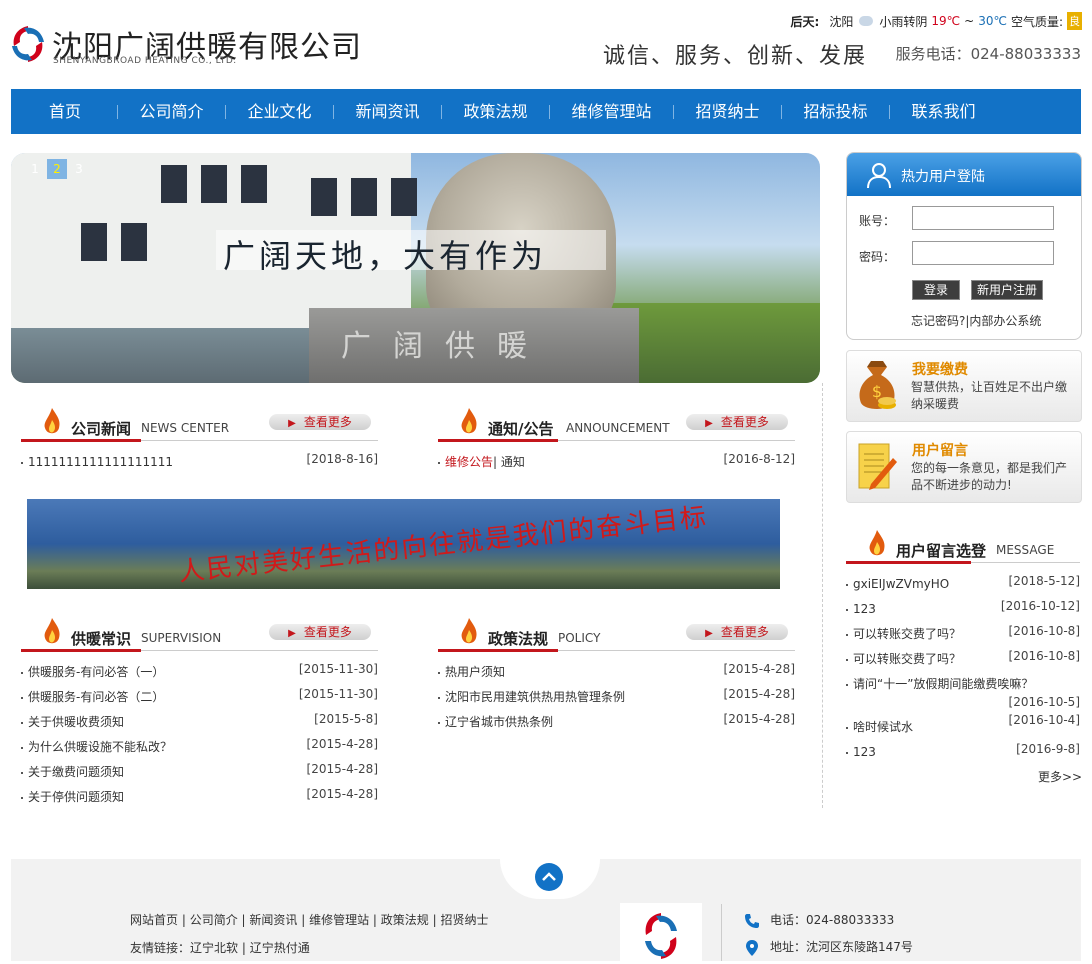 The width and height of the screenshot is (1092, 964). I want to click on nav-item-repair-stations: 维修管理站, so click(611, 111).